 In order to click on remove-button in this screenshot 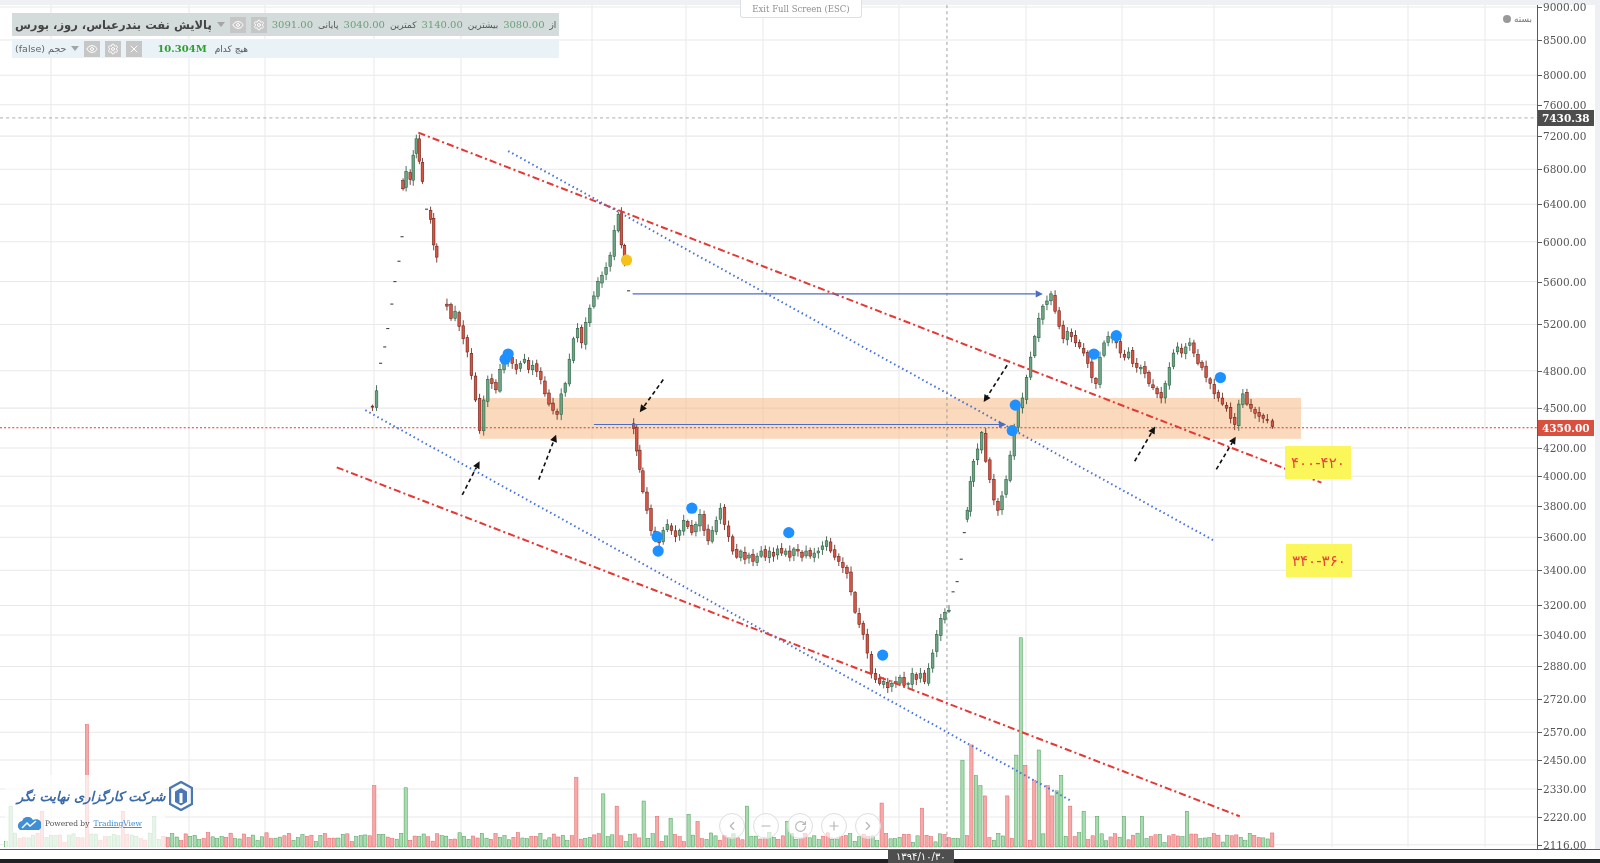, I will do `click(134, 48)`.